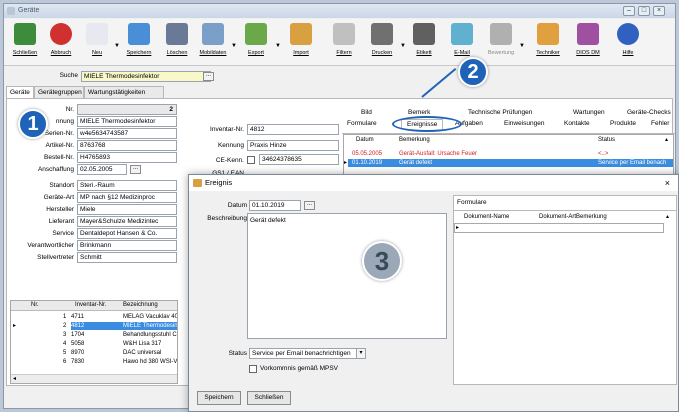 Image resolution: width=679 pixels, height=412 pixels. I want to click on documents-grid: Dokument-Name Dokument-Art Bemerkung ▴ ▸, so click(565, 297).